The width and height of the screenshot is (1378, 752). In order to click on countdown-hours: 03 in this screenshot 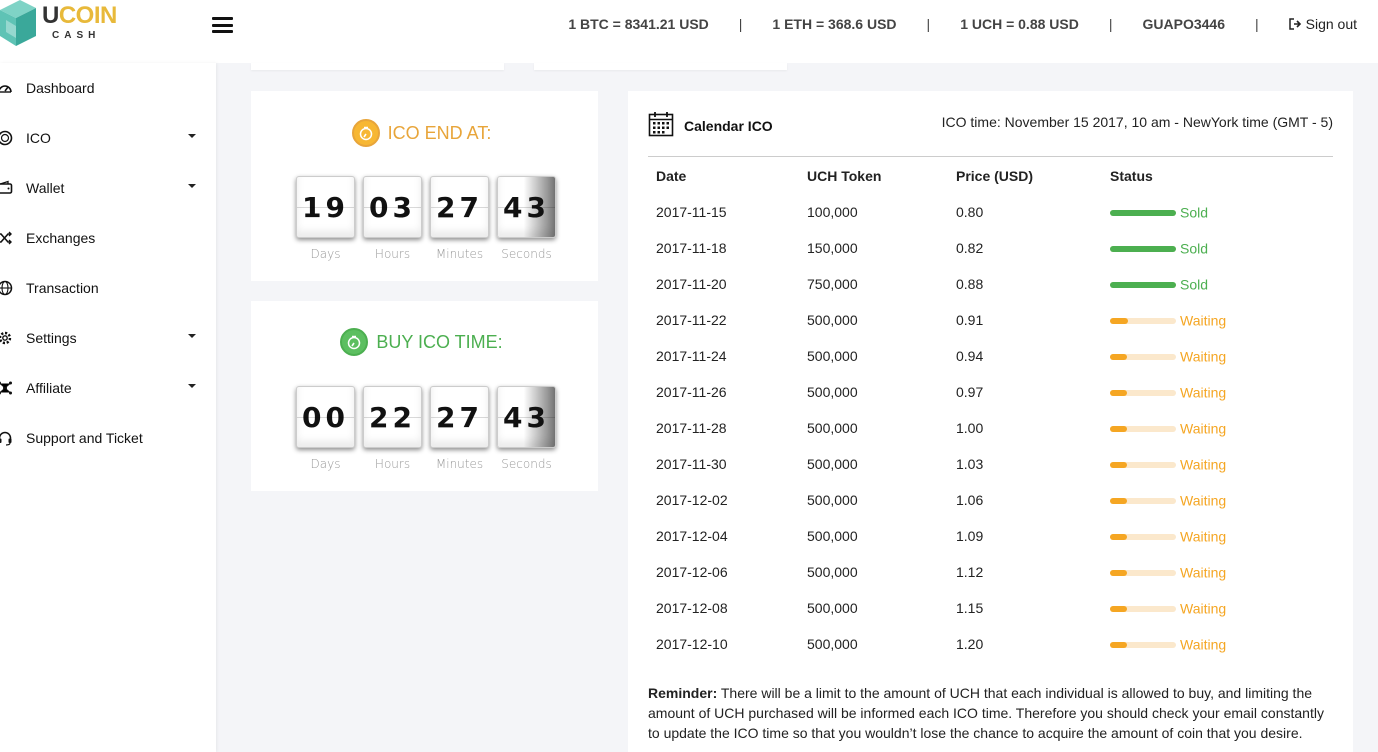, I will do `click(392, 207)`.